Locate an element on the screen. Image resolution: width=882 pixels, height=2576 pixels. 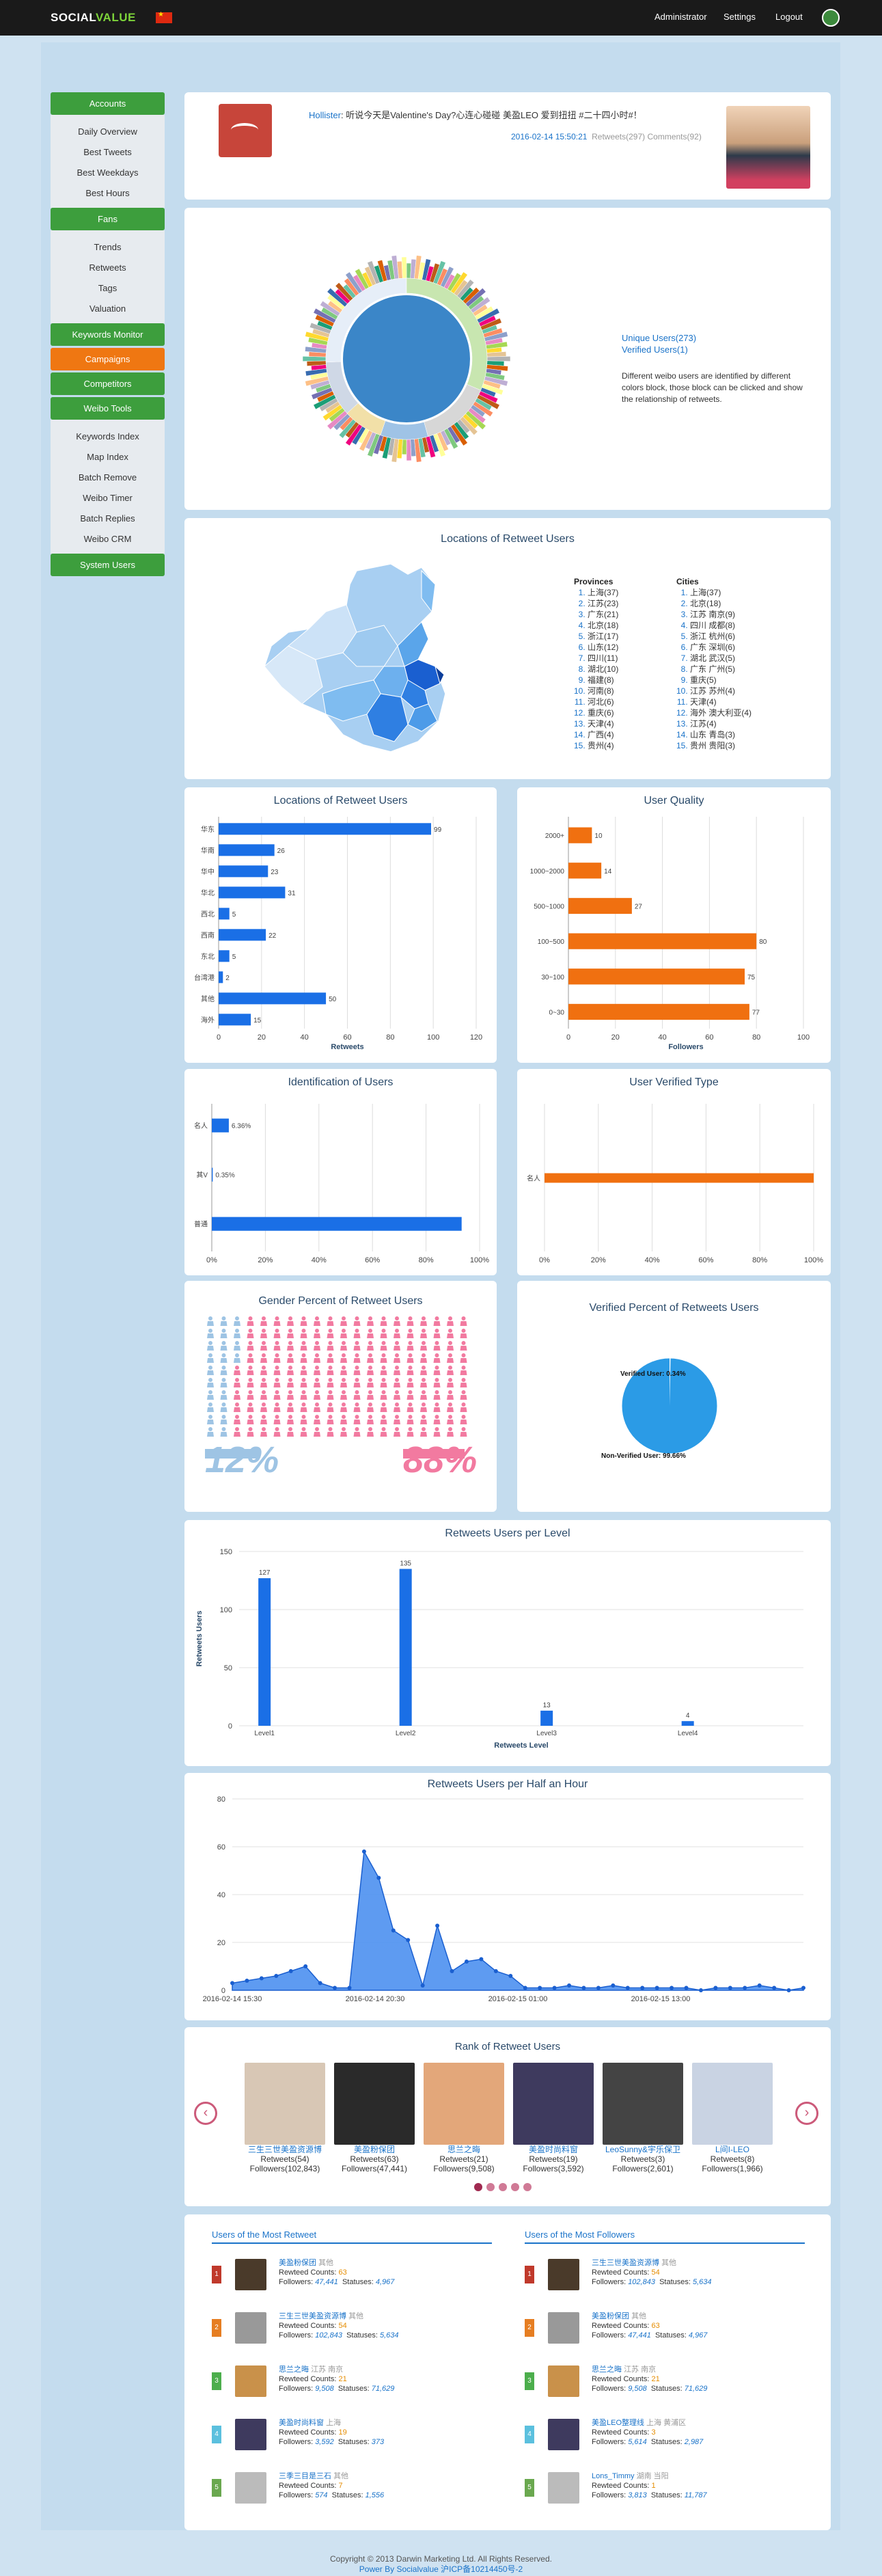
city-item: 江苏 苏州(4) is located at coordinates (721, 691).